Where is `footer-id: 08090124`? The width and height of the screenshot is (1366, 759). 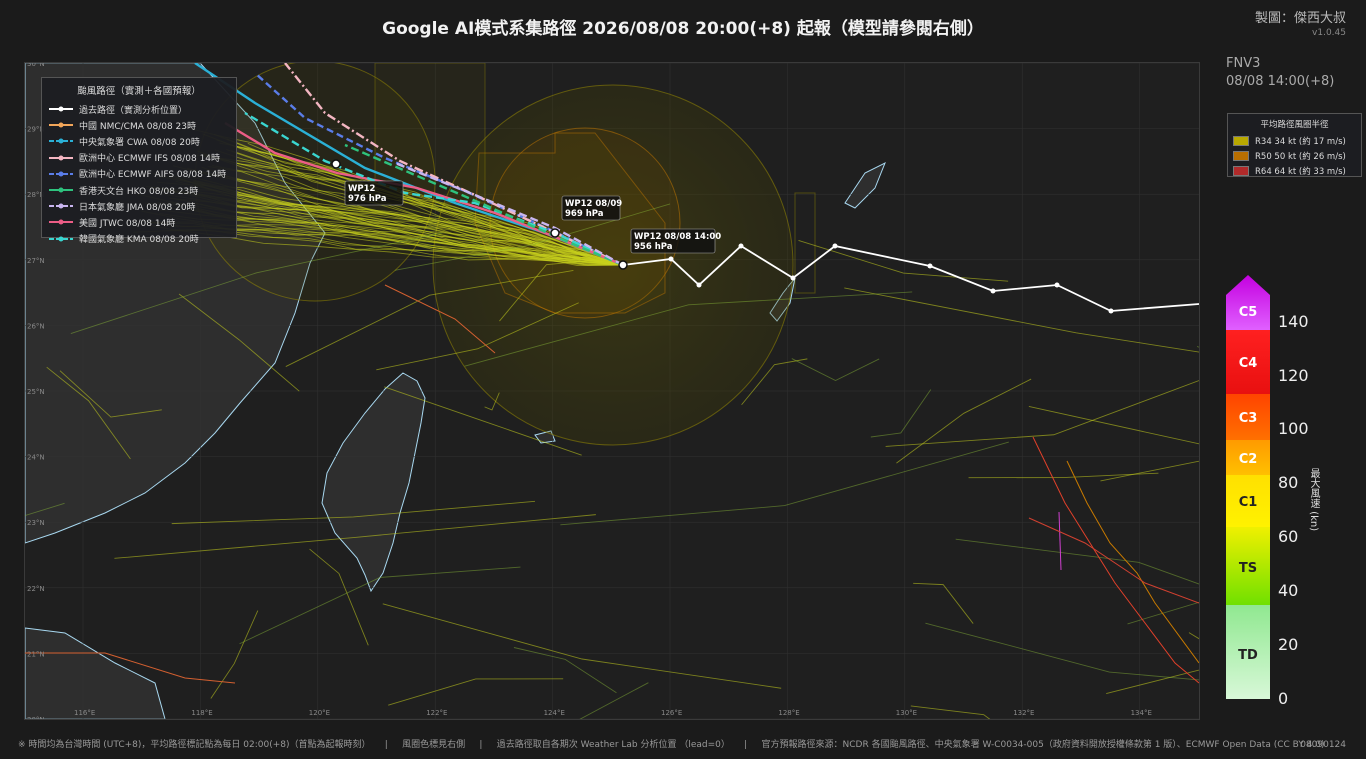
footer-id: 08090124 is located at coordinates (1323, 745).